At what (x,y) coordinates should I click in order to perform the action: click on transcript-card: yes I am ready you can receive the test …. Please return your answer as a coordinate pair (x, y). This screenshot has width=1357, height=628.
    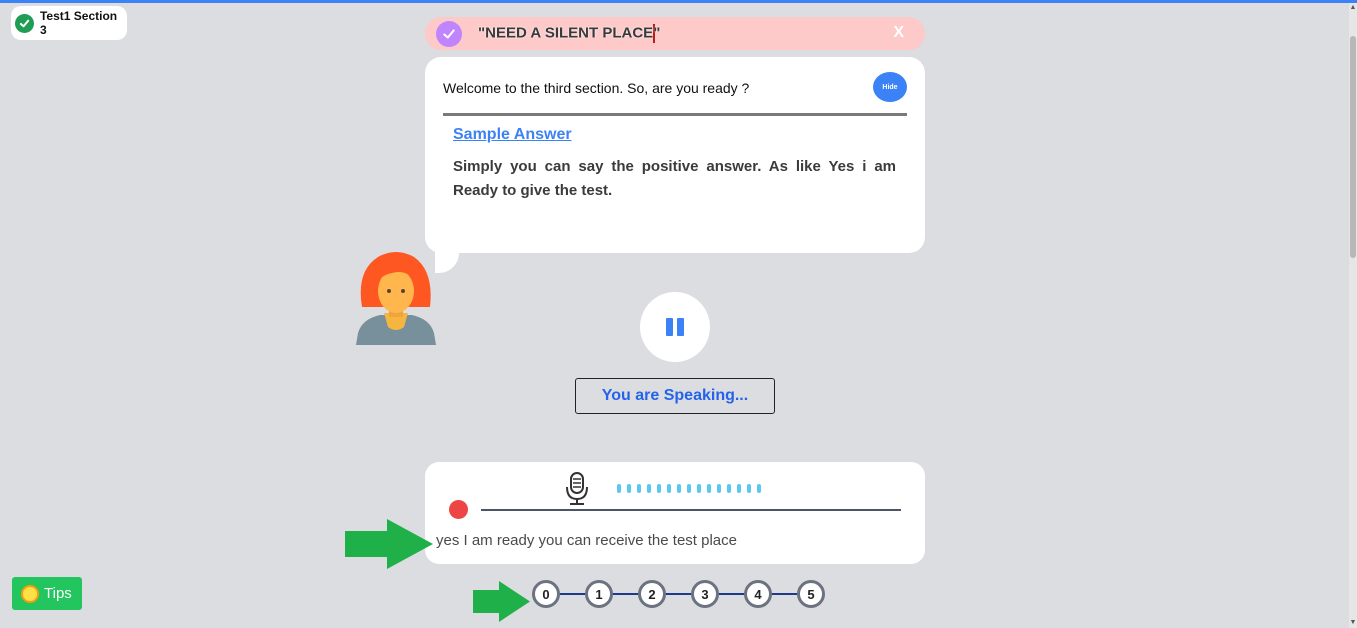
    Looking at the image, I should click on (675, 513).